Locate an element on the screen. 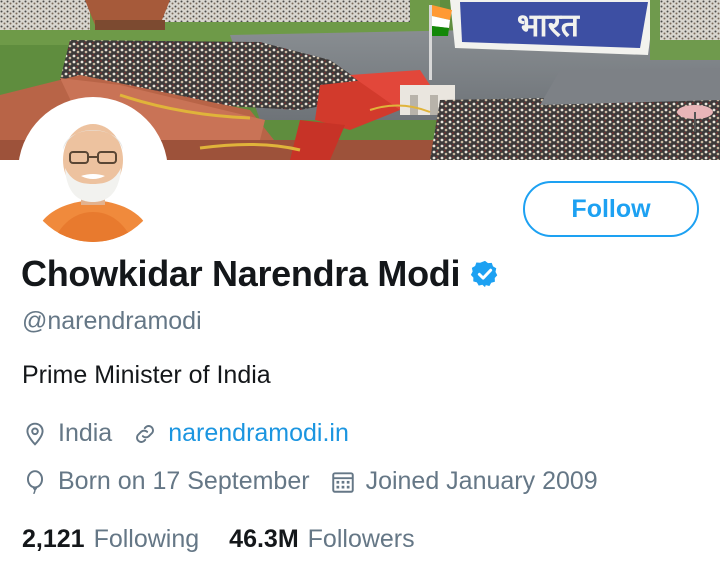 The image size is (720, 576). profile-meta-row-1: India narendramodi.in is located at coordinates (185, 433).